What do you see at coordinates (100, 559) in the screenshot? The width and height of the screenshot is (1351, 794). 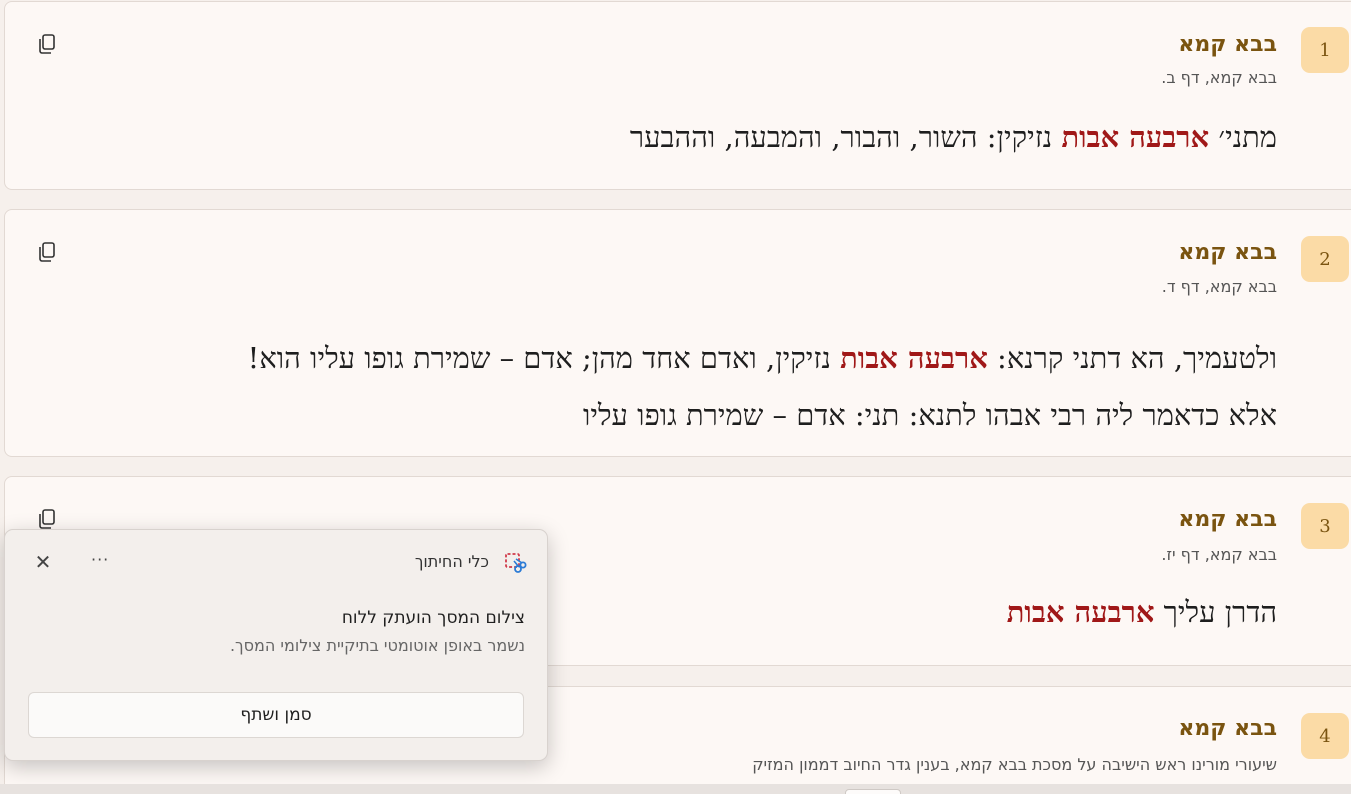 I see `more-icon: ···` at bounding box center [100, 559].